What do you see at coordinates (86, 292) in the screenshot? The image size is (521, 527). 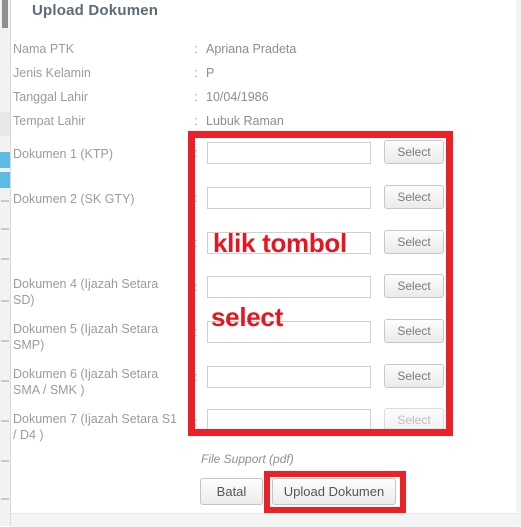 I see `document-label: Dokumen 4 (Ijazah Setara SD)` at bounding box center [86, 292].